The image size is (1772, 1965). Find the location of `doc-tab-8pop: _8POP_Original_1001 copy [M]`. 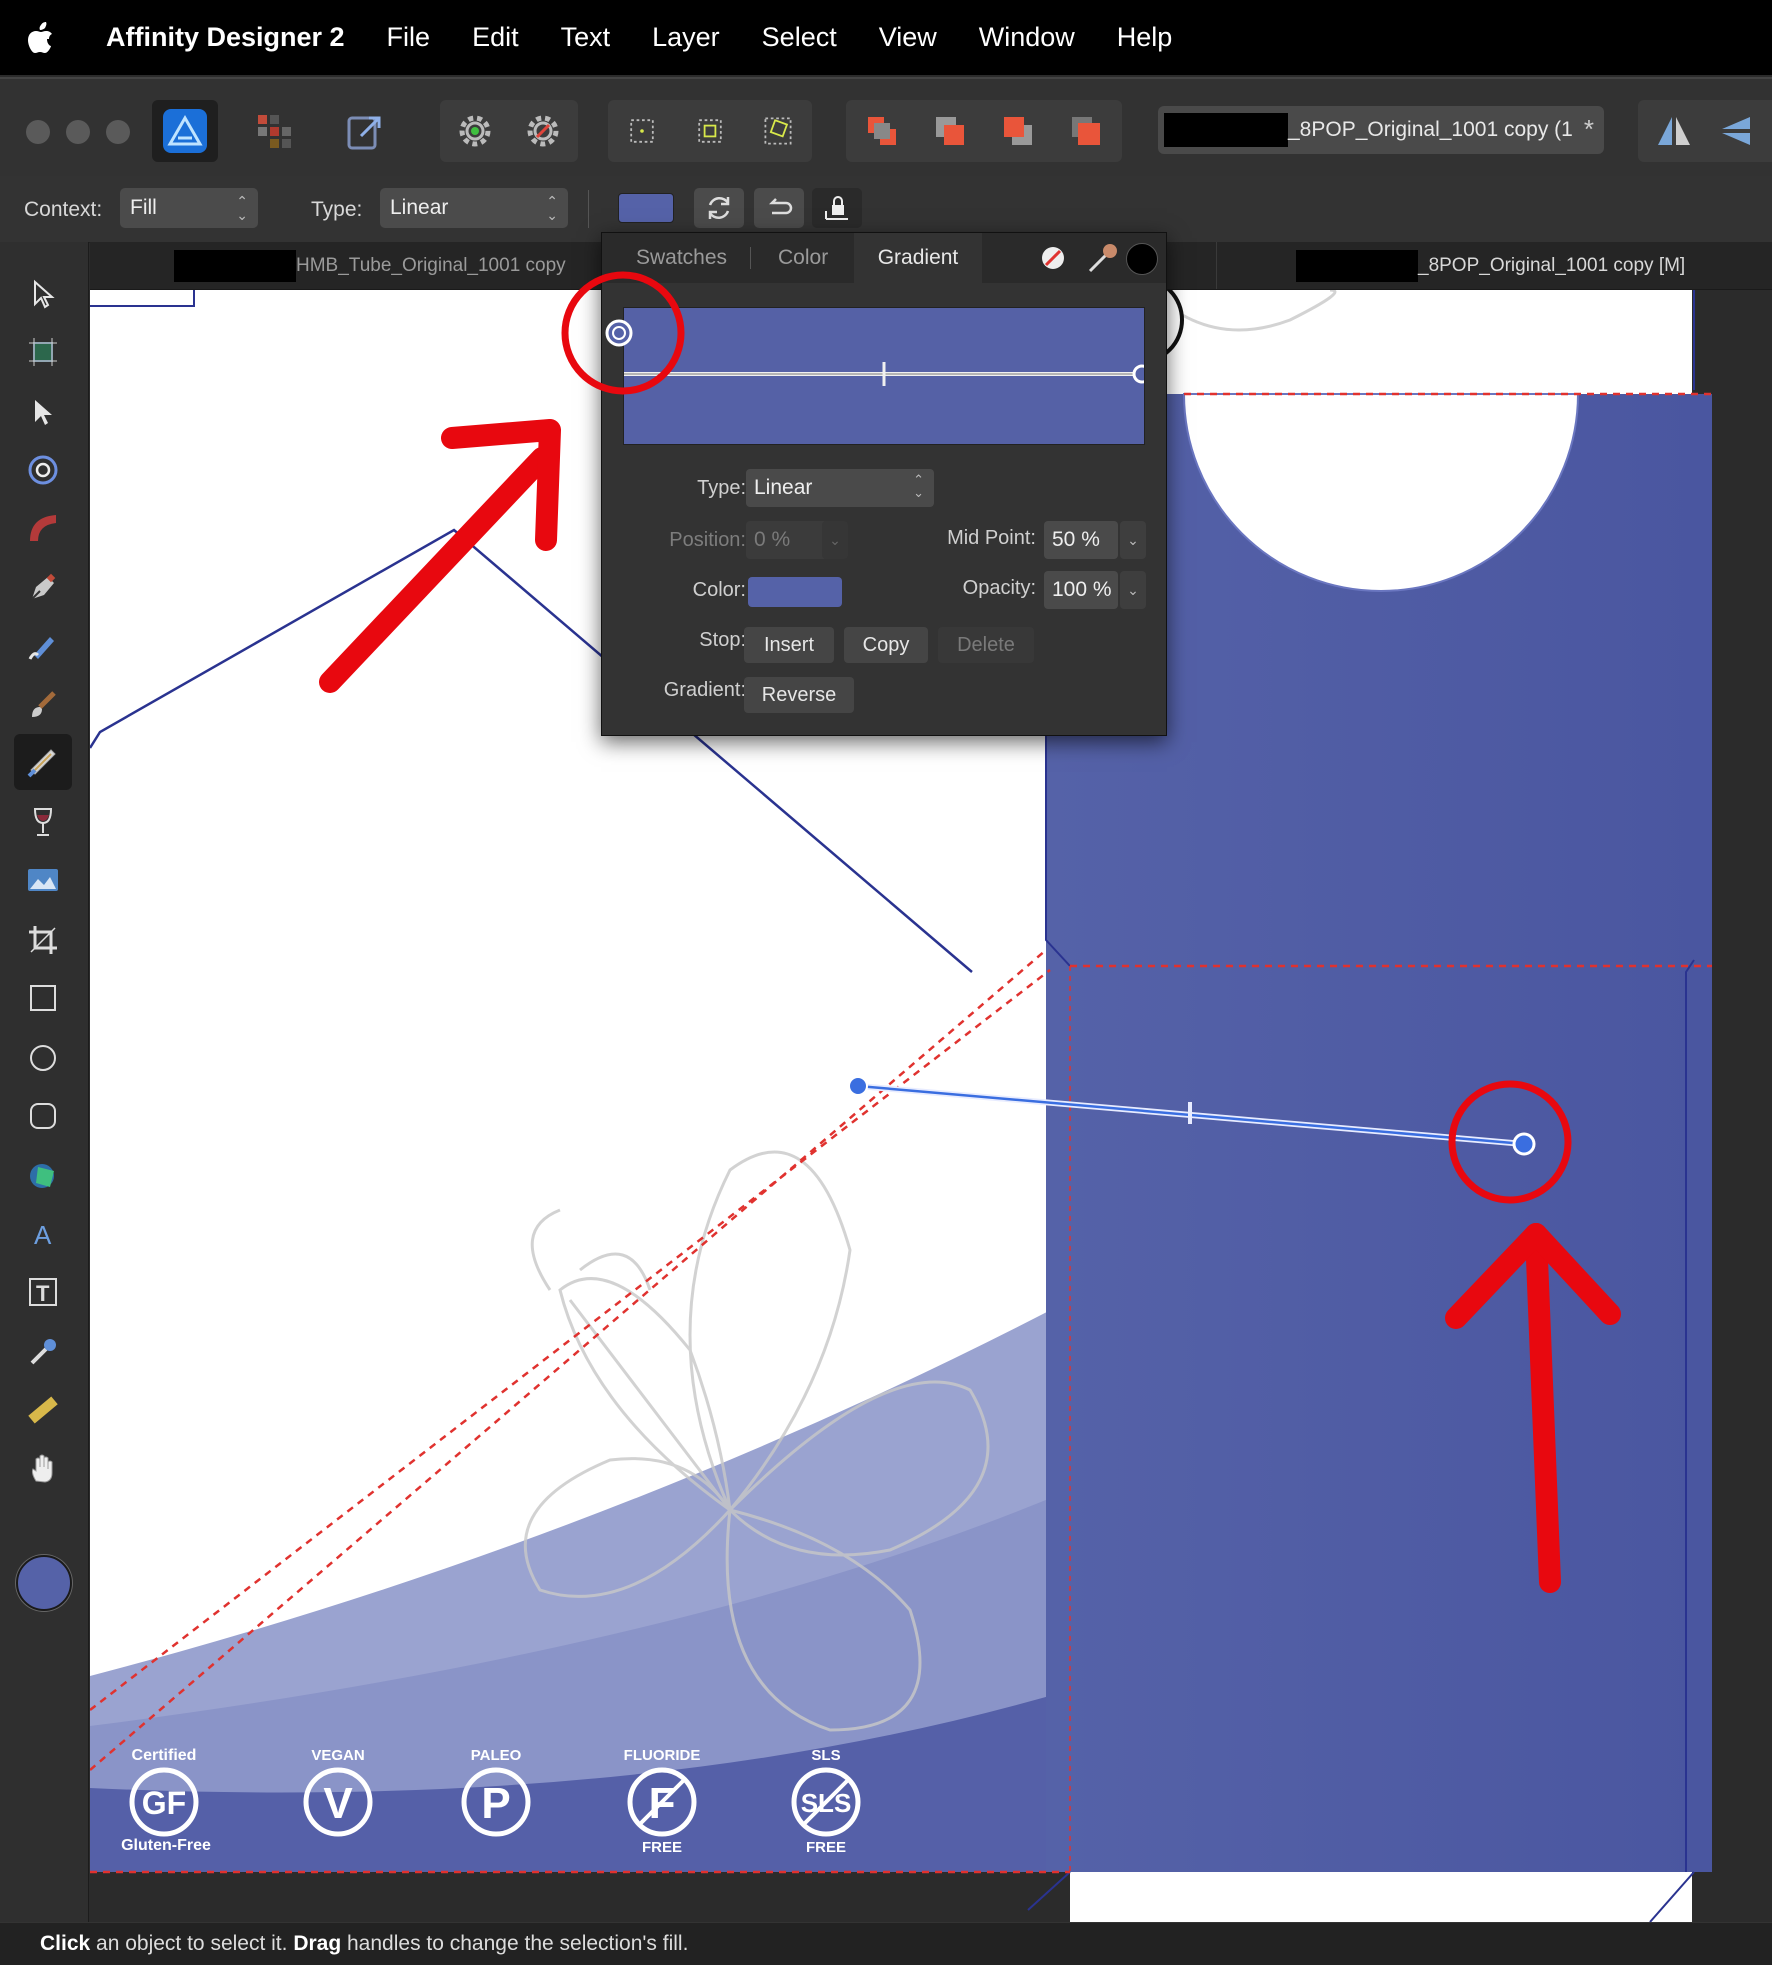

doc-tab-8pop: _8POP_Original_1001 copy [M] is located at coordinates (1490, 265).